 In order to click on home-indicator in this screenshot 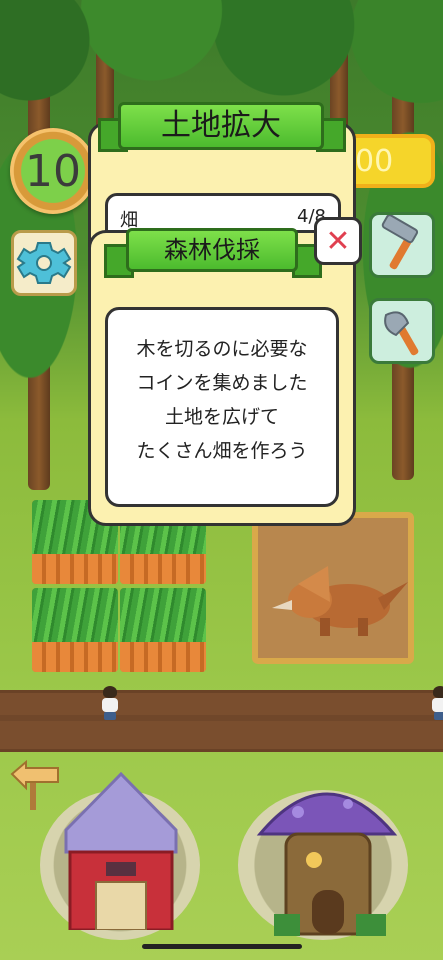, I will do `click(222, 946)`.